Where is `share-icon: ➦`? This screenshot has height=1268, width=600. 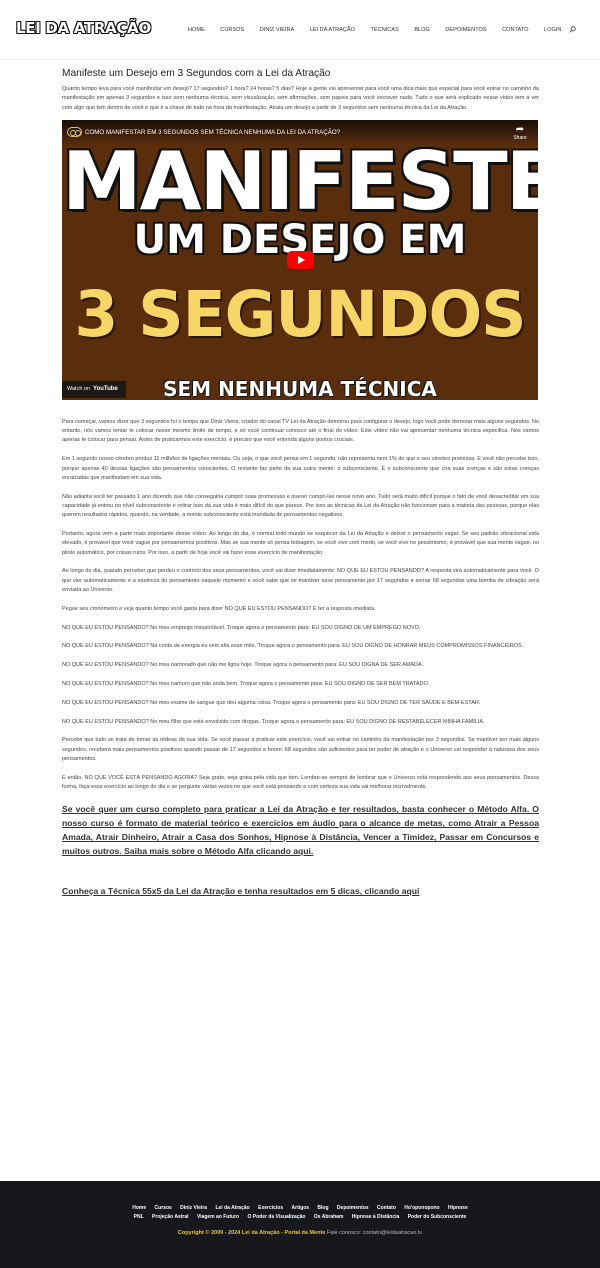 share-icon: ➦ is located at coordinates (520, 129).